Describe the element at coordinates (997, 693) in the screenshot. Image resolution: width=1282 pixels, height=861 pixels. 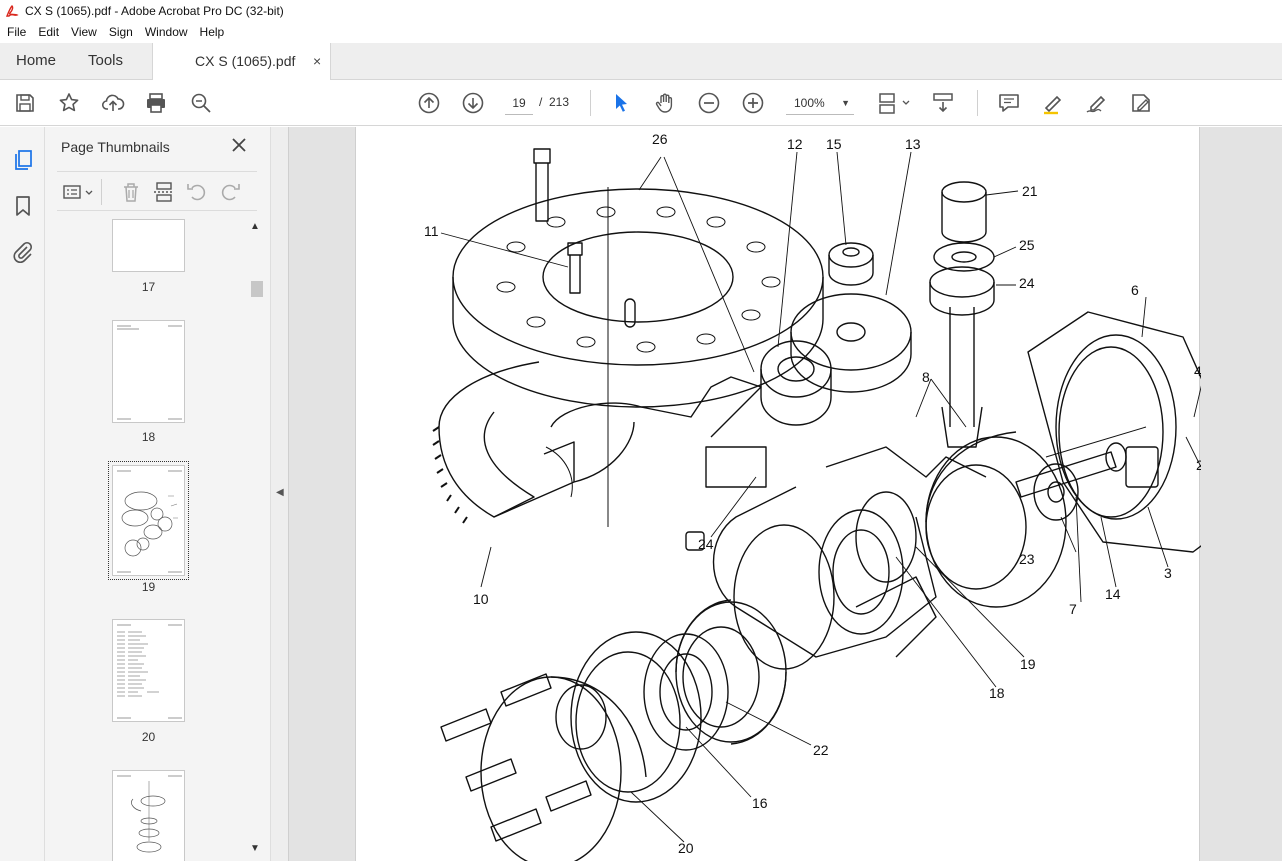
I see `callout-18: 18` at that location.